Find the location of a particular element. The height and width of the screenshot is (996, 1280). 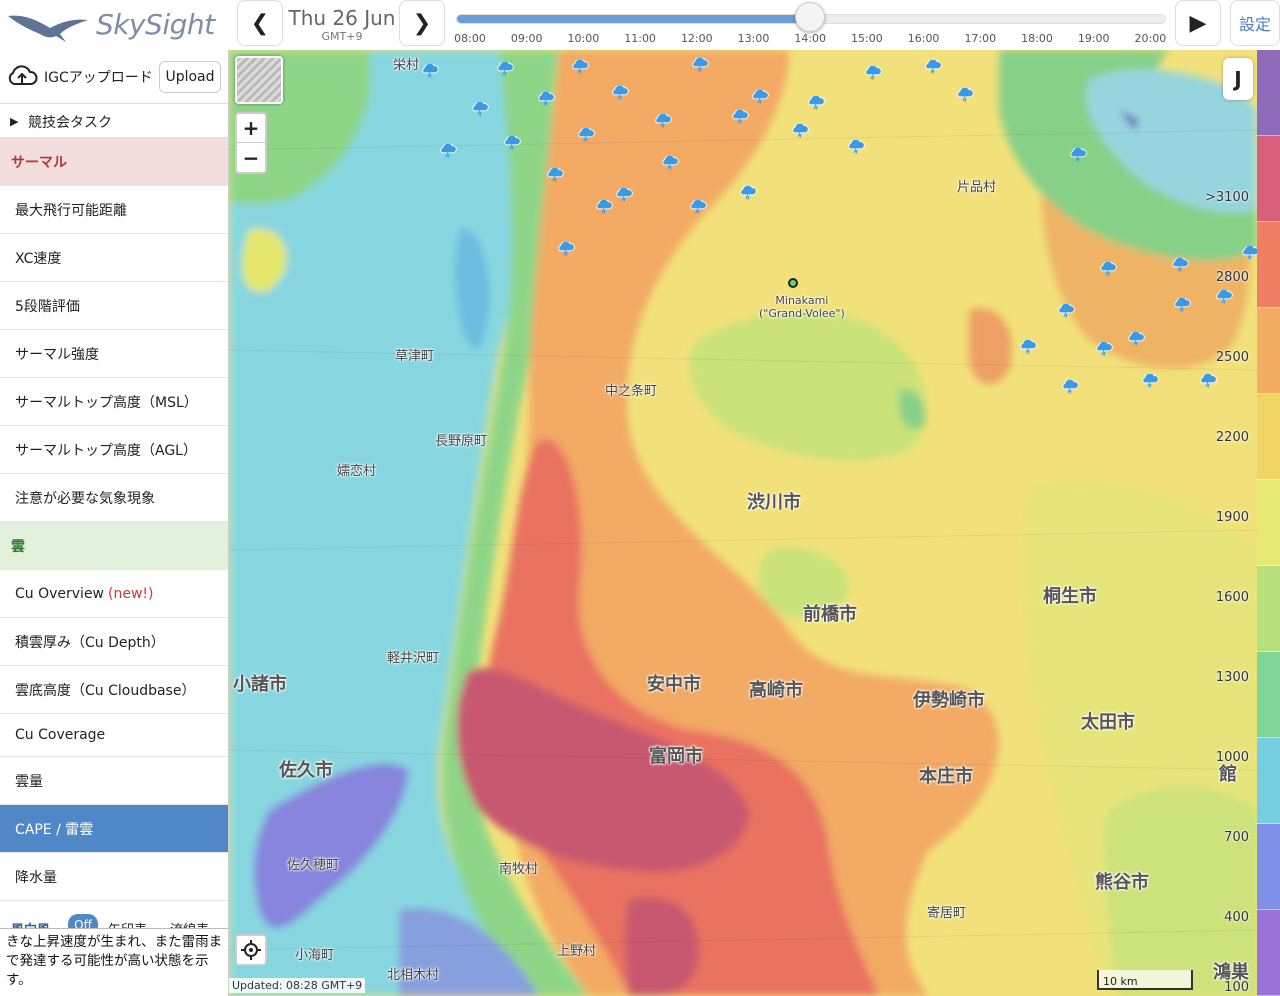

place-label: 小海町 is located at coordinates (315, 955).